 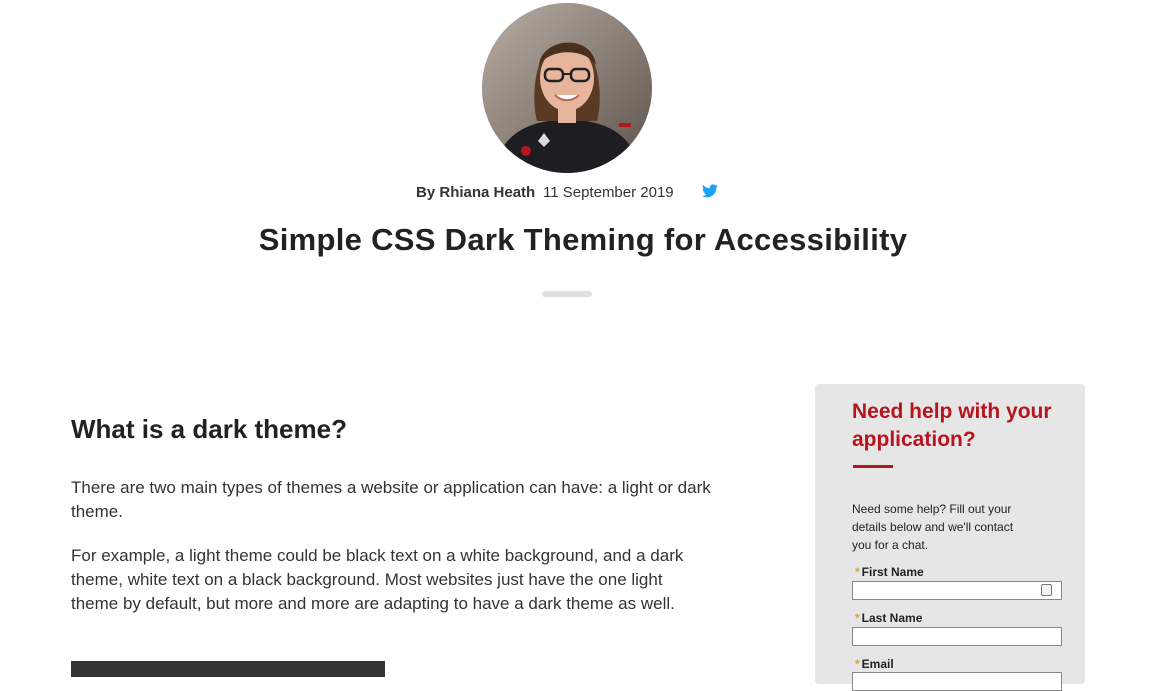 I want to click on by-label: By, so click(x=426, y=192).